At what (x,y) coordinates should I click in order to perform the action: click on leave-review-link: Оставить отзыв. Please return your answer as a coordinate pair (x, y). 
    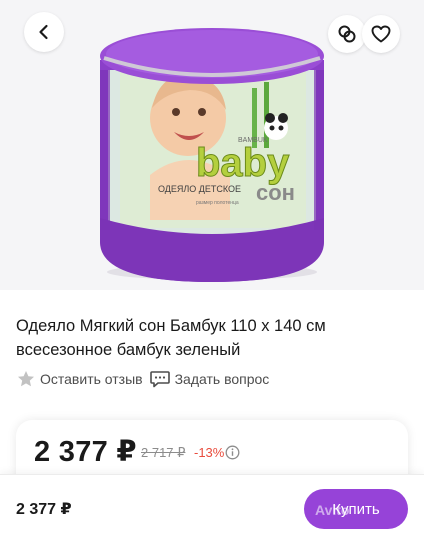
    Looking at the image, I should click on (79, 379).